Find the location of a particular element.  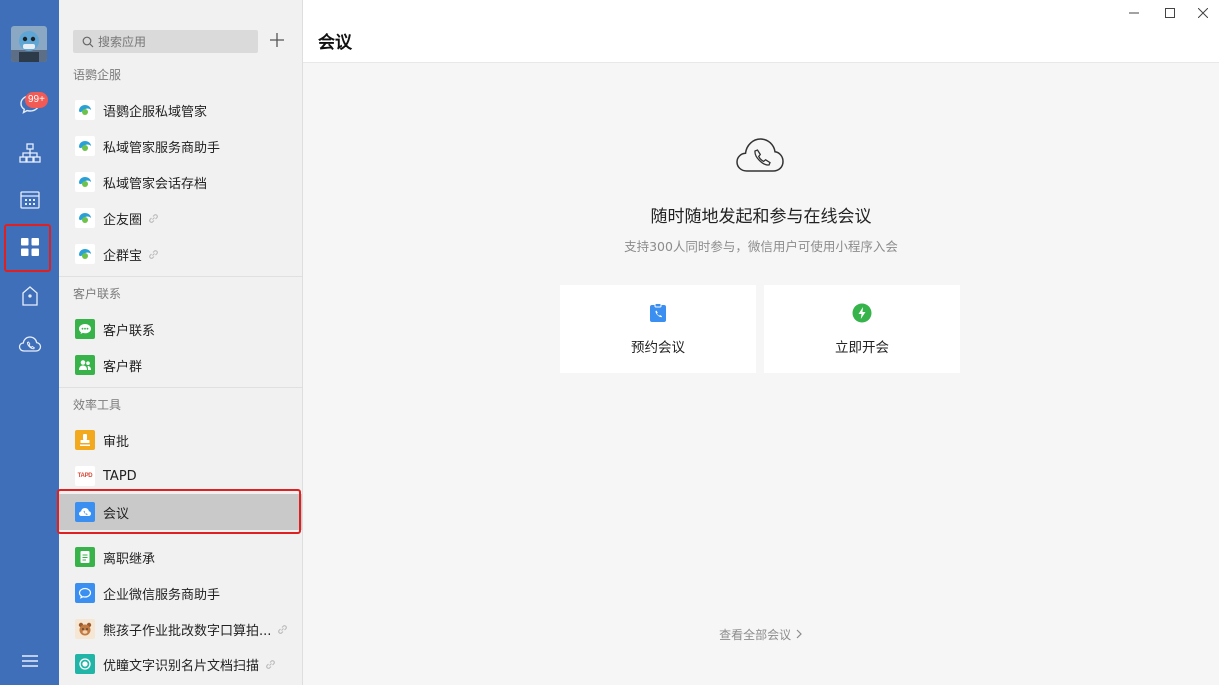

group-icon is located at coordinates (85, 365).